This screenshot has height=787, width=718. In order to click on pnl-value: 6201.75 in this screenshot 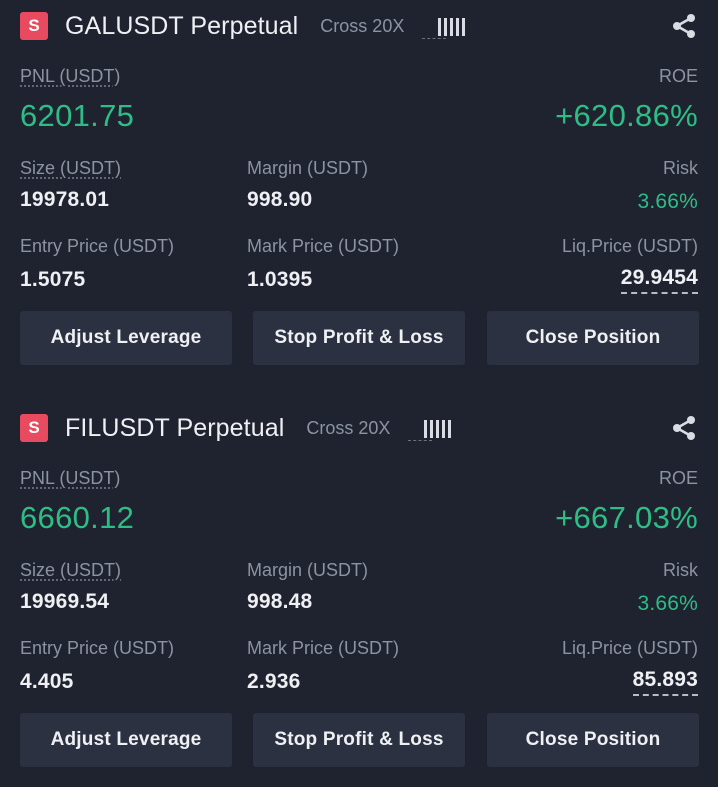, I will do `click(77, 115)`.